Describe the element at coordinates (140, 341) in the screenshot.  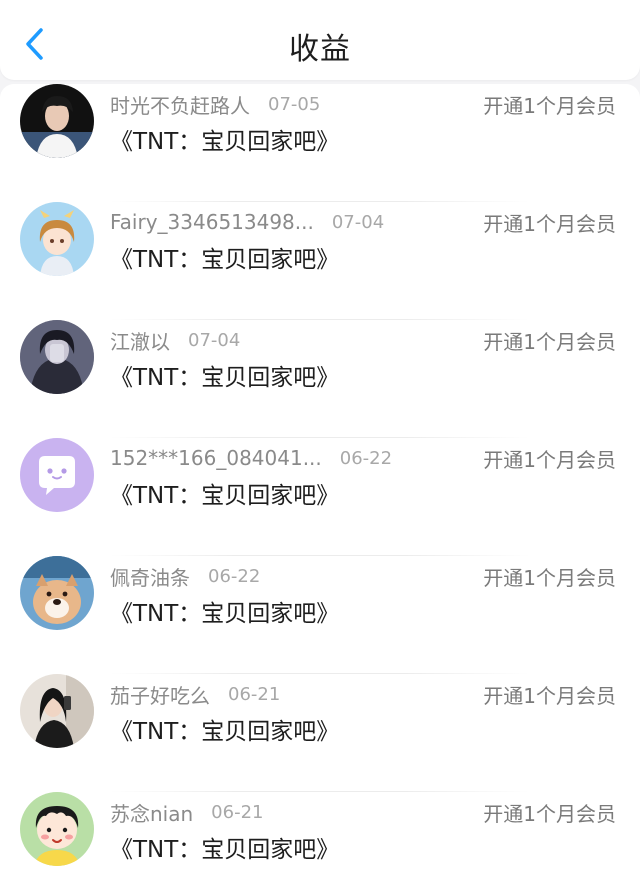
I see `user-nickname: 江澈以` at that location.